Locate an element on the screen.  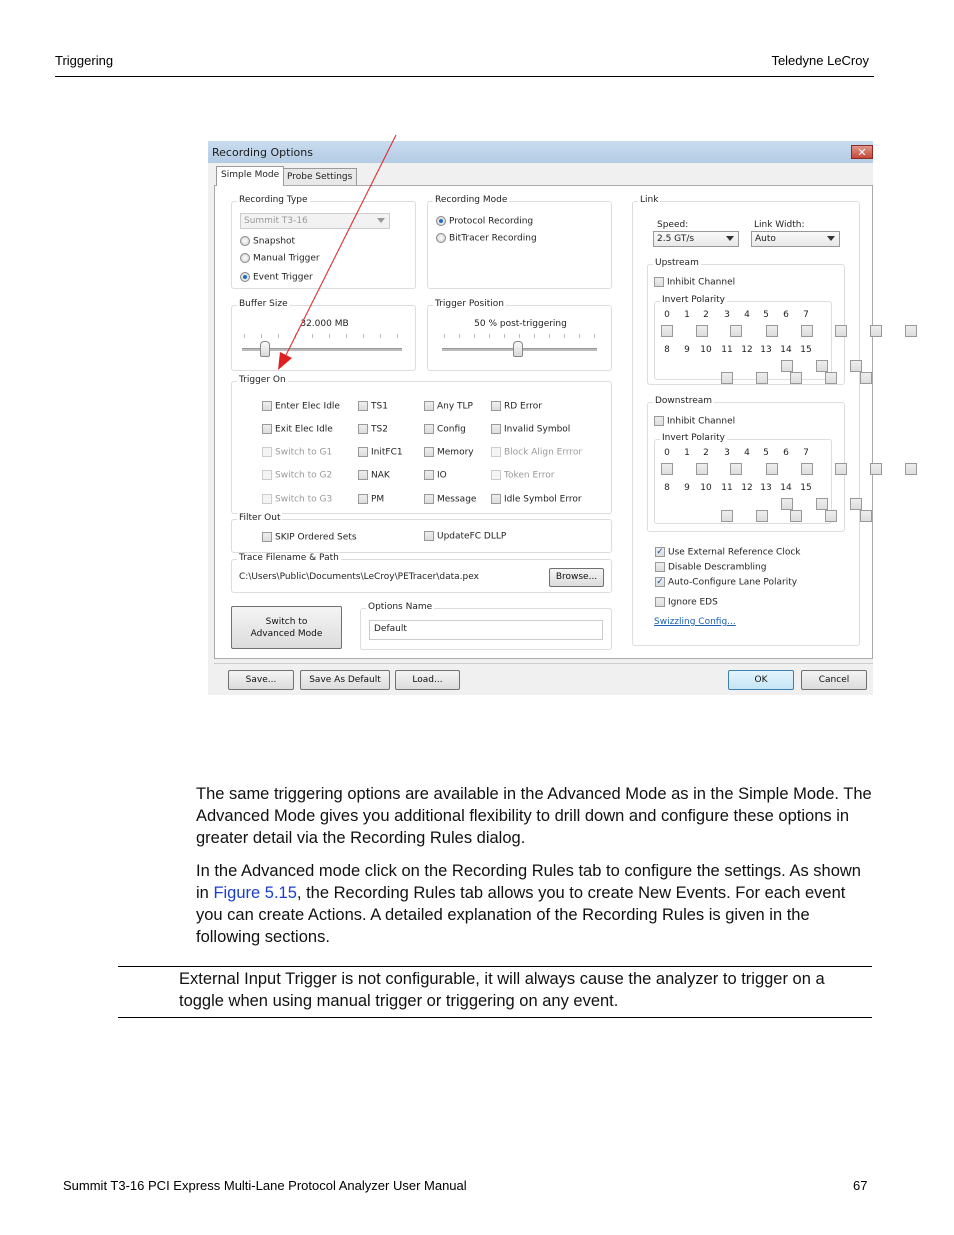
upstream-lane-number: 5 is located at coordinates (766, 315).